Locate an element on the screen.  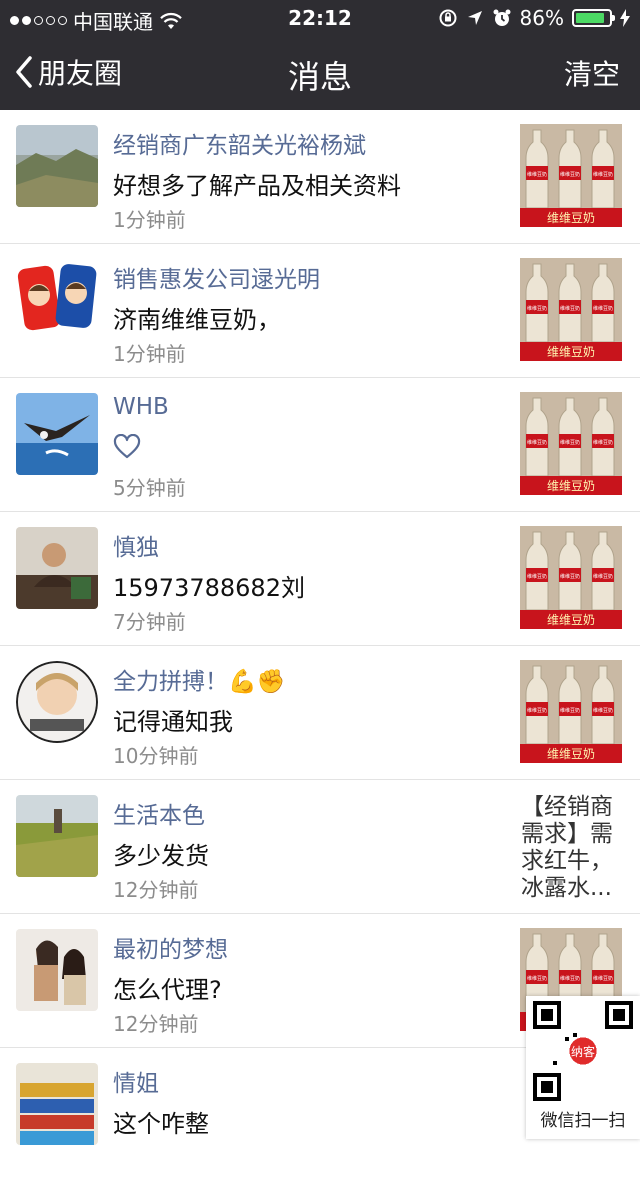
qr-code: 纳客 is located at coordinates (583, 1051).